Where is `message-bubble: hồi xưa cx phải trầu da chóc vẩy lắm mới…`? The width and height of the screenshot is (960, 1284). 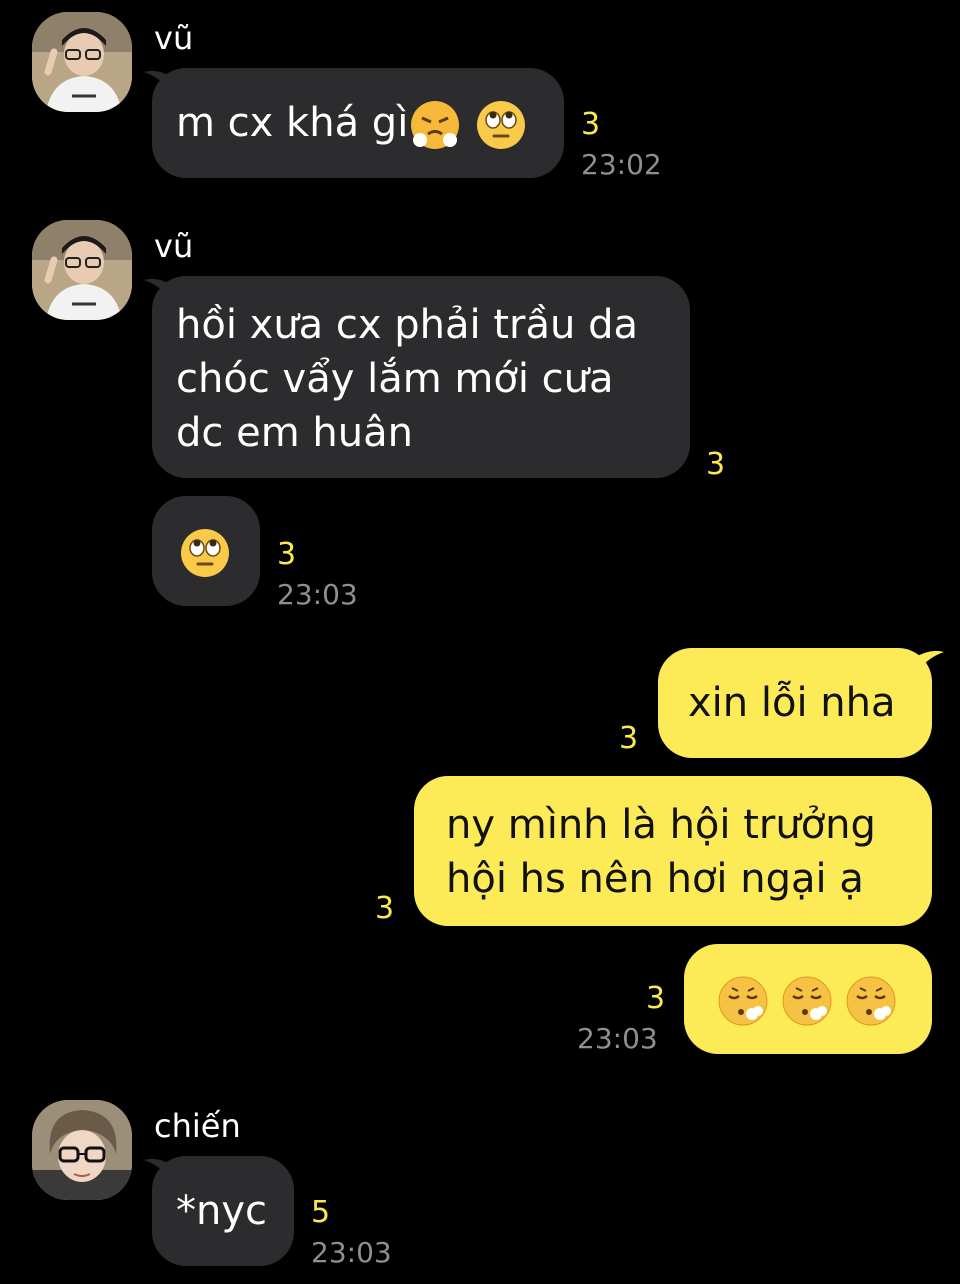
message-bubble: hồi xưa cx phải trầu da chóc vẩy lắm mới… is located at coordinates (421, 377).